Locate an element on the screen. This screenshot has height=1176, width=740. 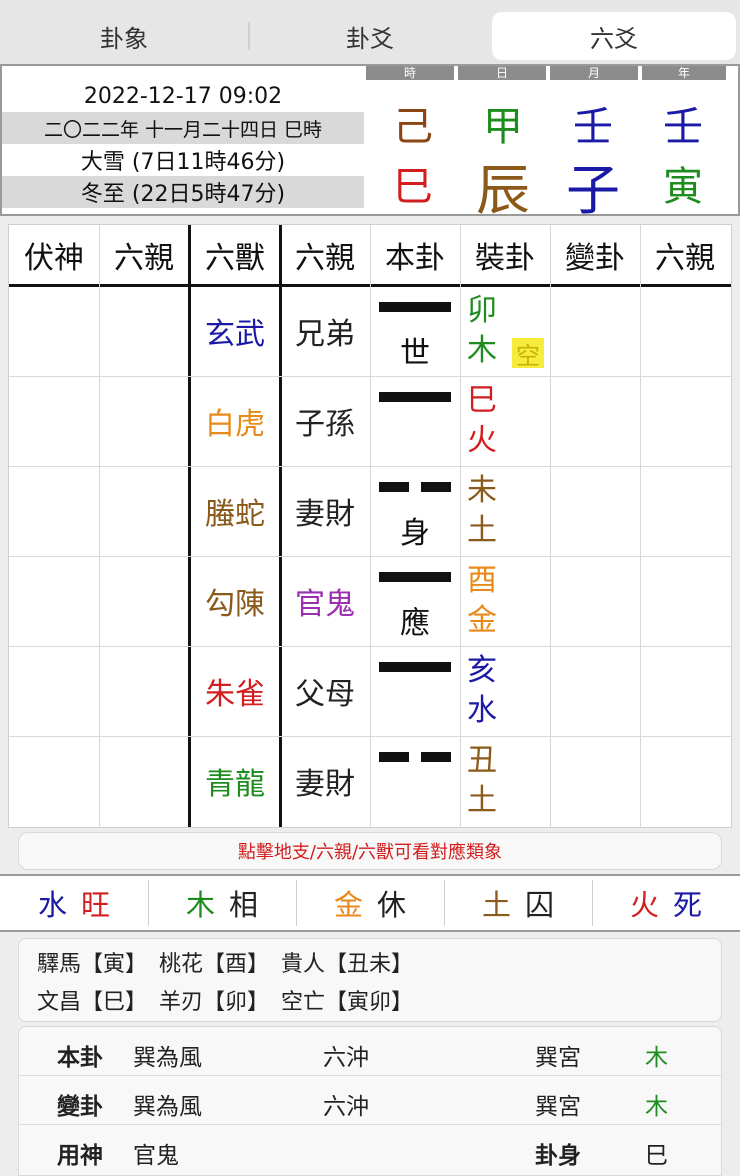
ben-gua-info-row: 本卦 巽為風 六沖 巽宮 木 is located at coordinates (370, 1051).